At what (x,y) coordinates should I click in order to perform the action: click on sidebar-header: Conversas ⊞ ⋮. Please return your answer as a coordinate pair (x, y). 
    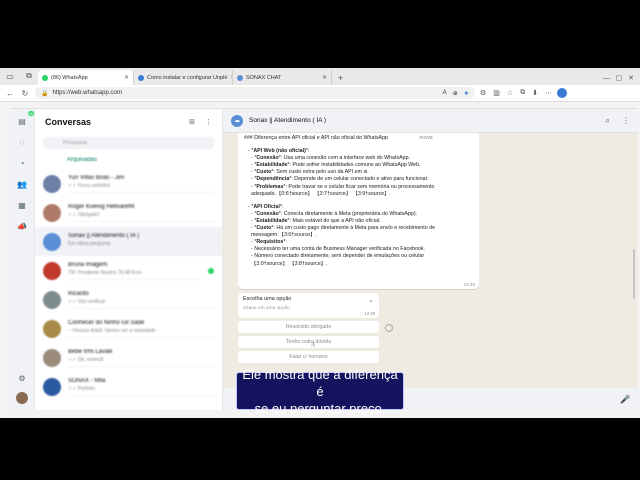
    Looking at the image, I should click on (128, 122).